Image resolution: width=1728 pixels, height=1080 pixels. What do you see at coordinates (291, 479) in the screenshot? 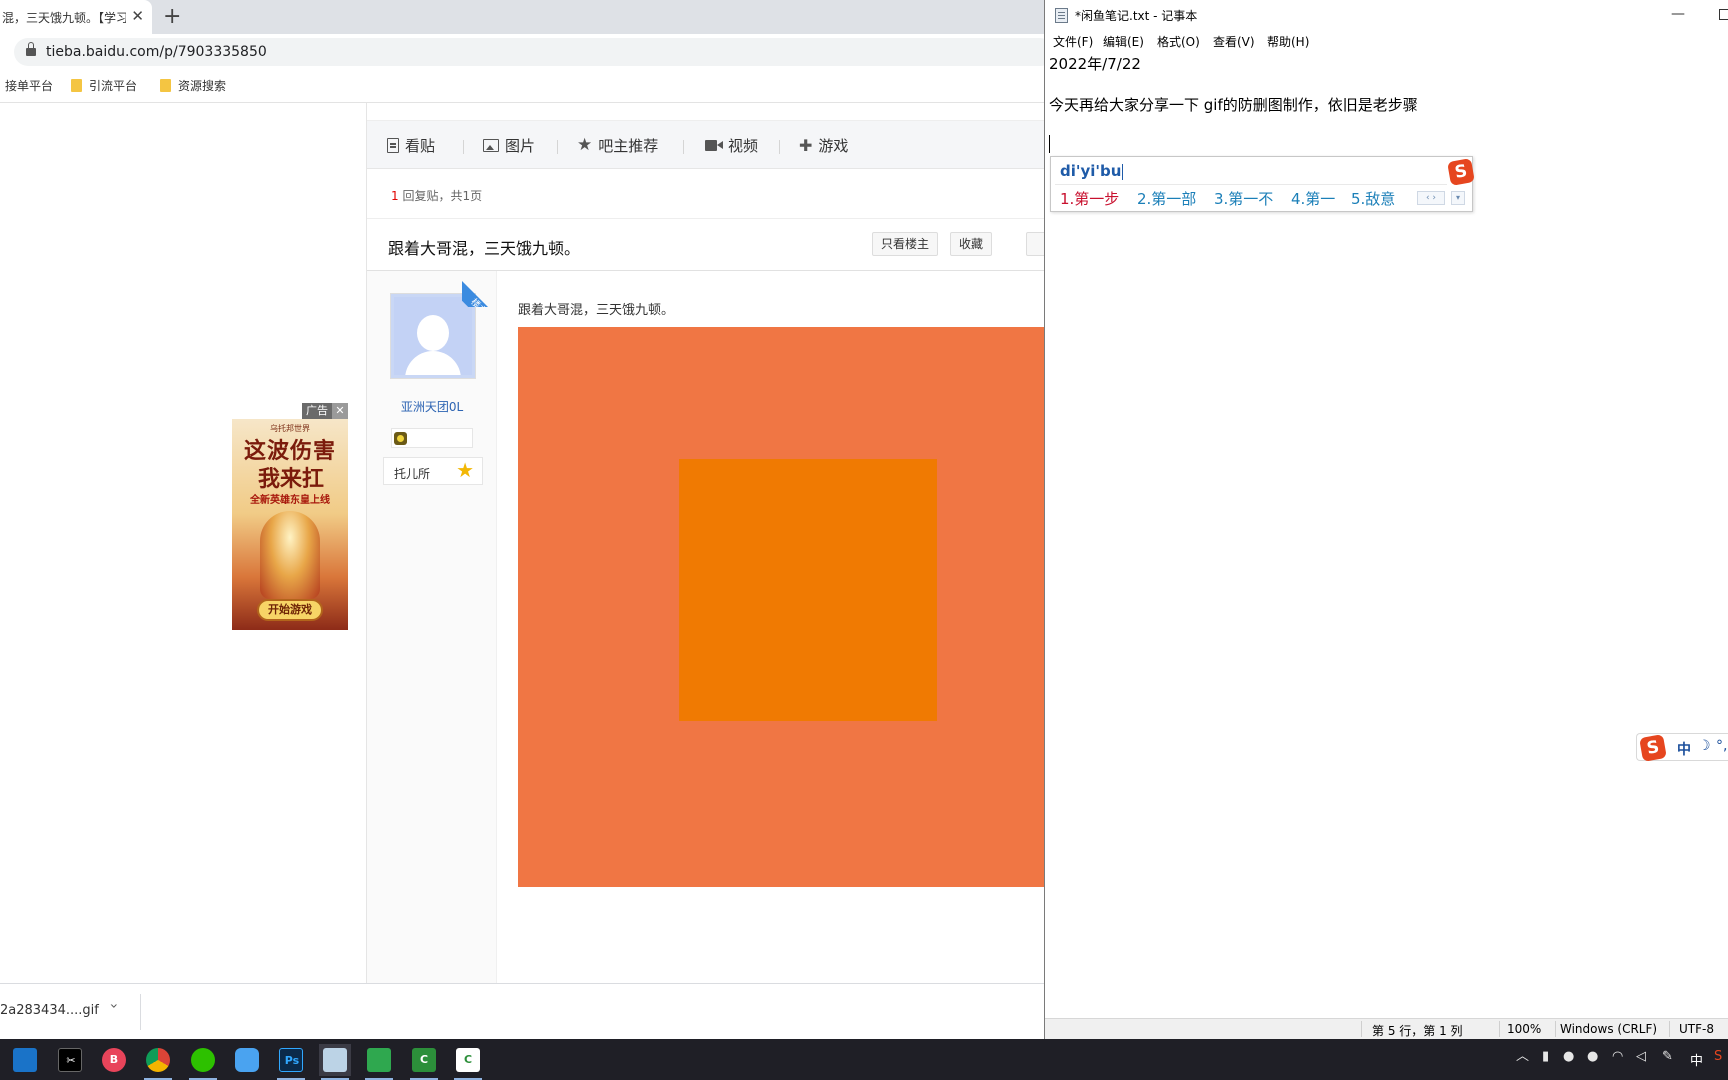
I see `ad-headline-2: 我来扛` at bounding box center [291, 479].